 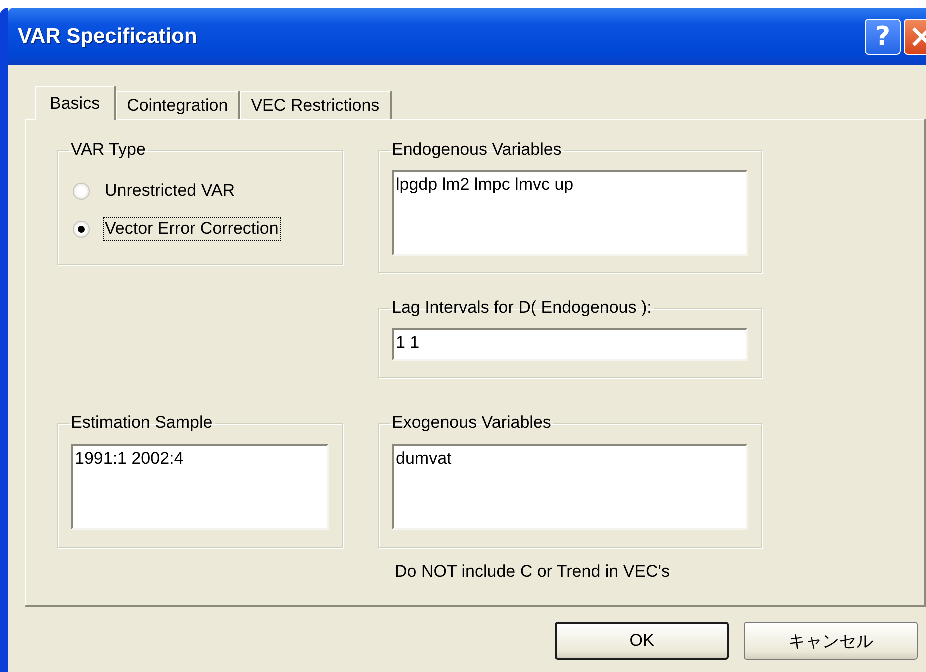 I want to click on note-text: Do NOT include C or Trend in VEC's, so click(x=533, y=571).